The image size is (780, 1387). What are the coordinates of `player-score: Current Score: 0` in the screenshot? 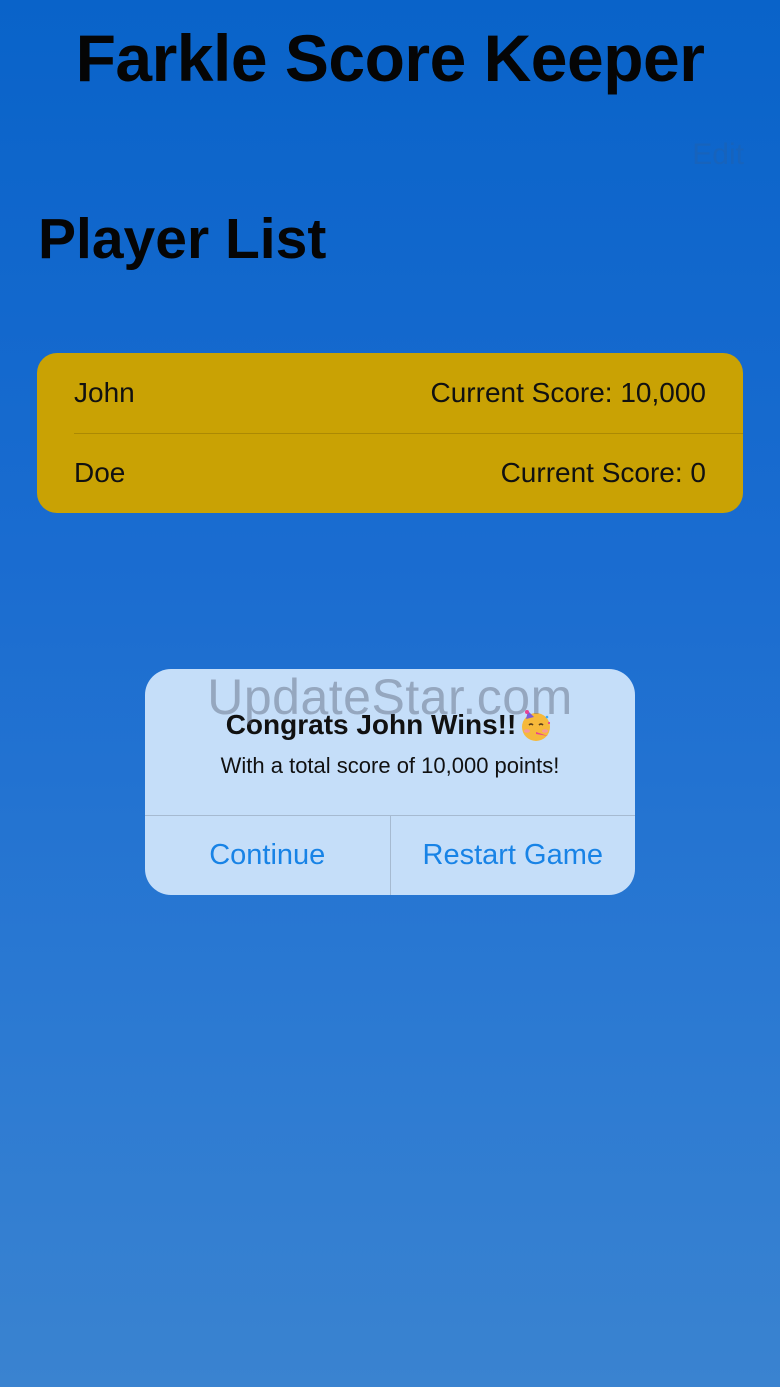 It's located at (603, 472).